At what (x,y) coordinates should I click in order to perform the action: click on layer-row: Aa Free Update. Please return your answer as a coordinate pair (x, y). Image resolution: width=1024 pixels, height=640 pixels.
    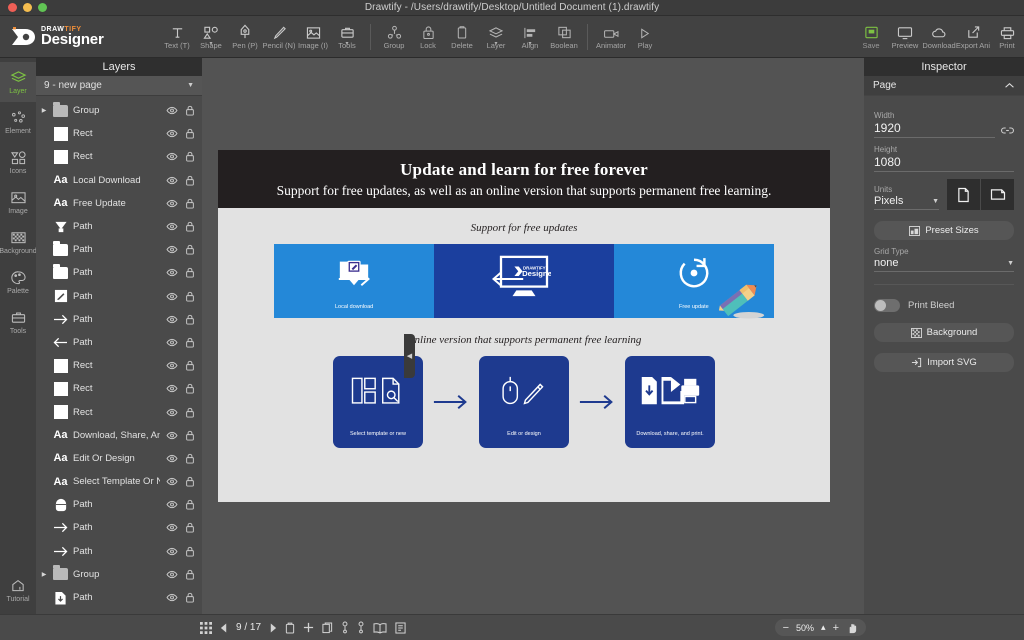
    Looking at the image, I should click on (119, 203).